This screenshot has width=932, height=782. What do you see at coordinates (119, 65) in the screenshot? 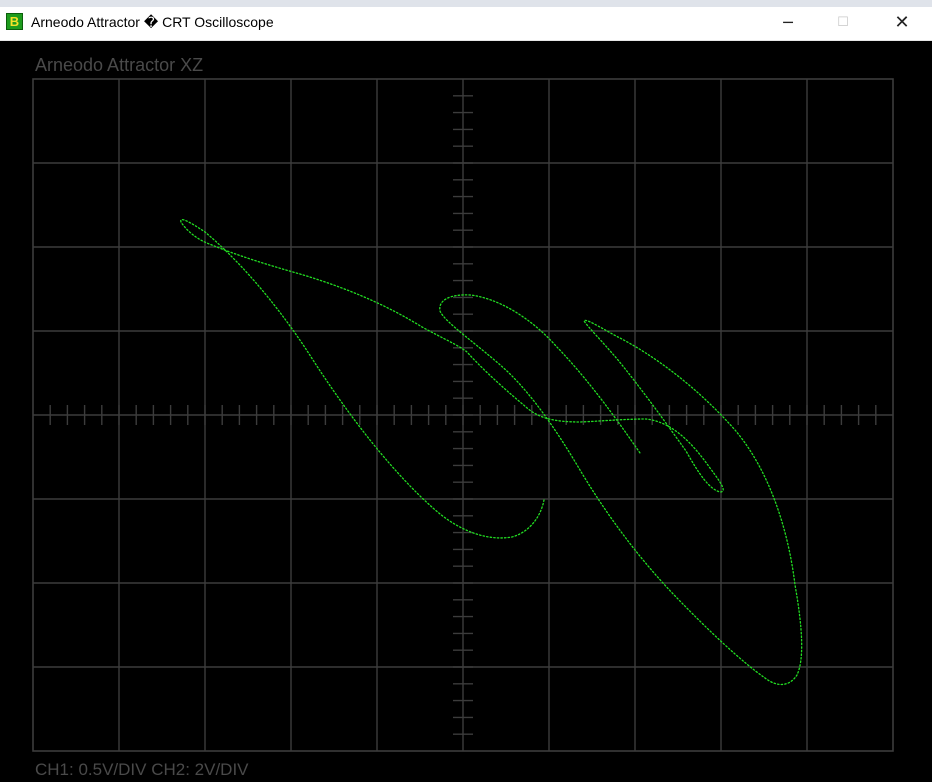
I see `scope-title: Arneodo Attractor XZ` at bounding box center [119, 65].